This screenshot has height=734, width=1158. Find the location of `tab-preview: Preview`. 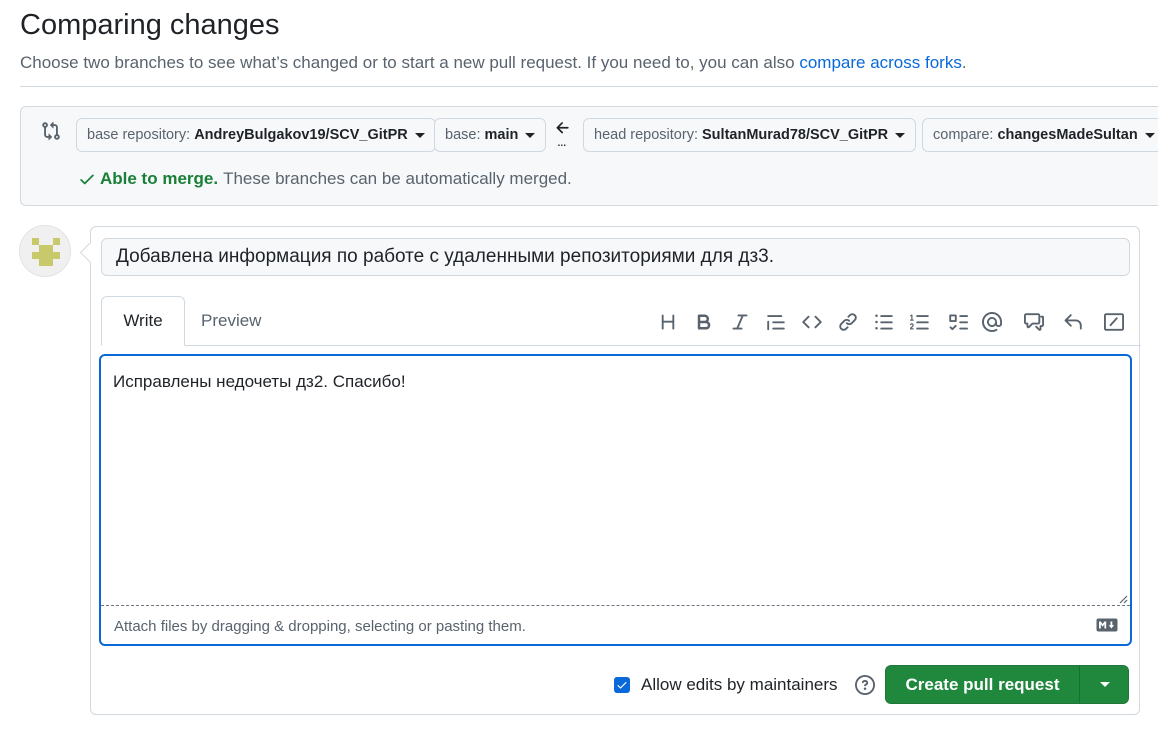

tab-preview: Preview is located at coordinates (231, 321).